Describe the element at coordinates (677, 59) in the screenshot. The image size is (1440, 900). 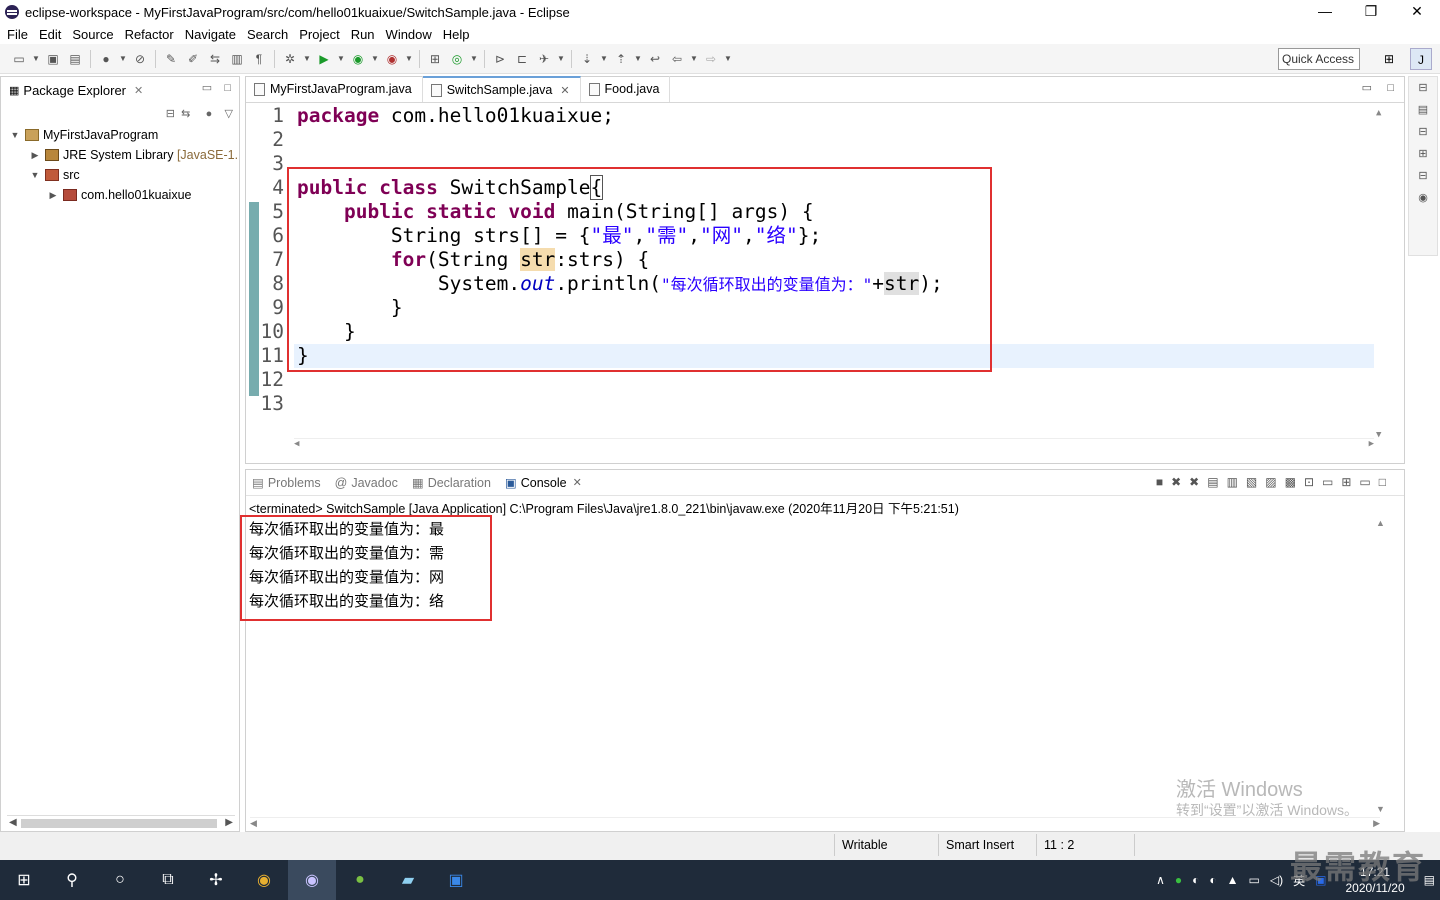
I see `back-icon: ⇦` at that location.